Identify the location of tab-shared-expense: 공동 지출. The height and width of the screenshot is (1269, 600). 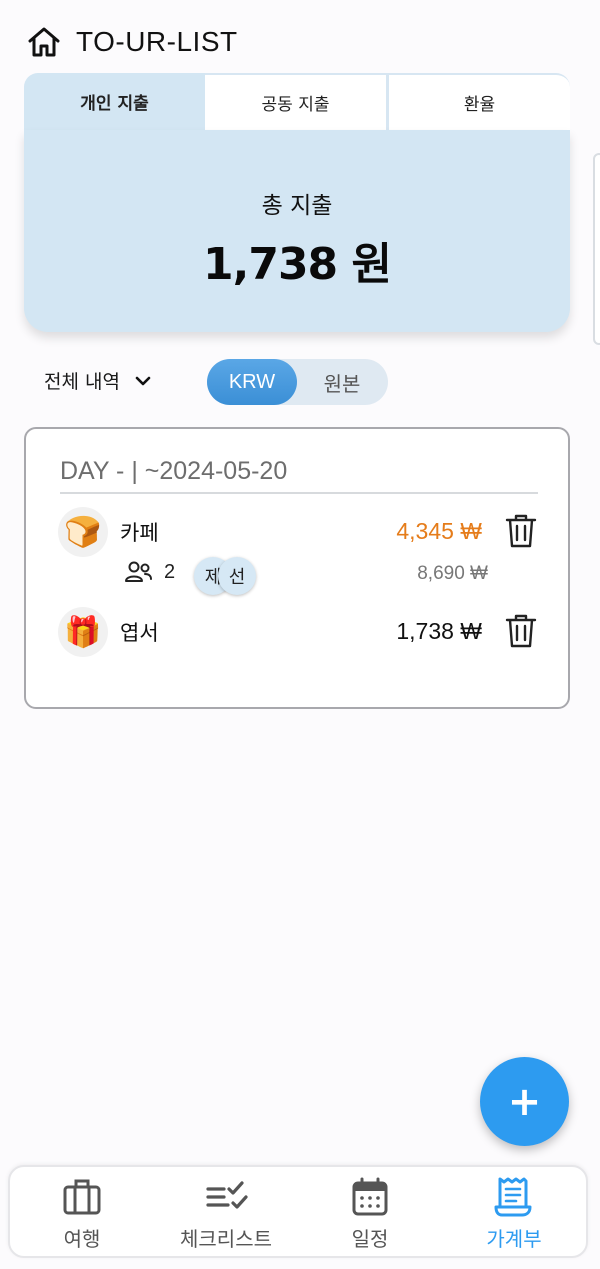
(297, 101).